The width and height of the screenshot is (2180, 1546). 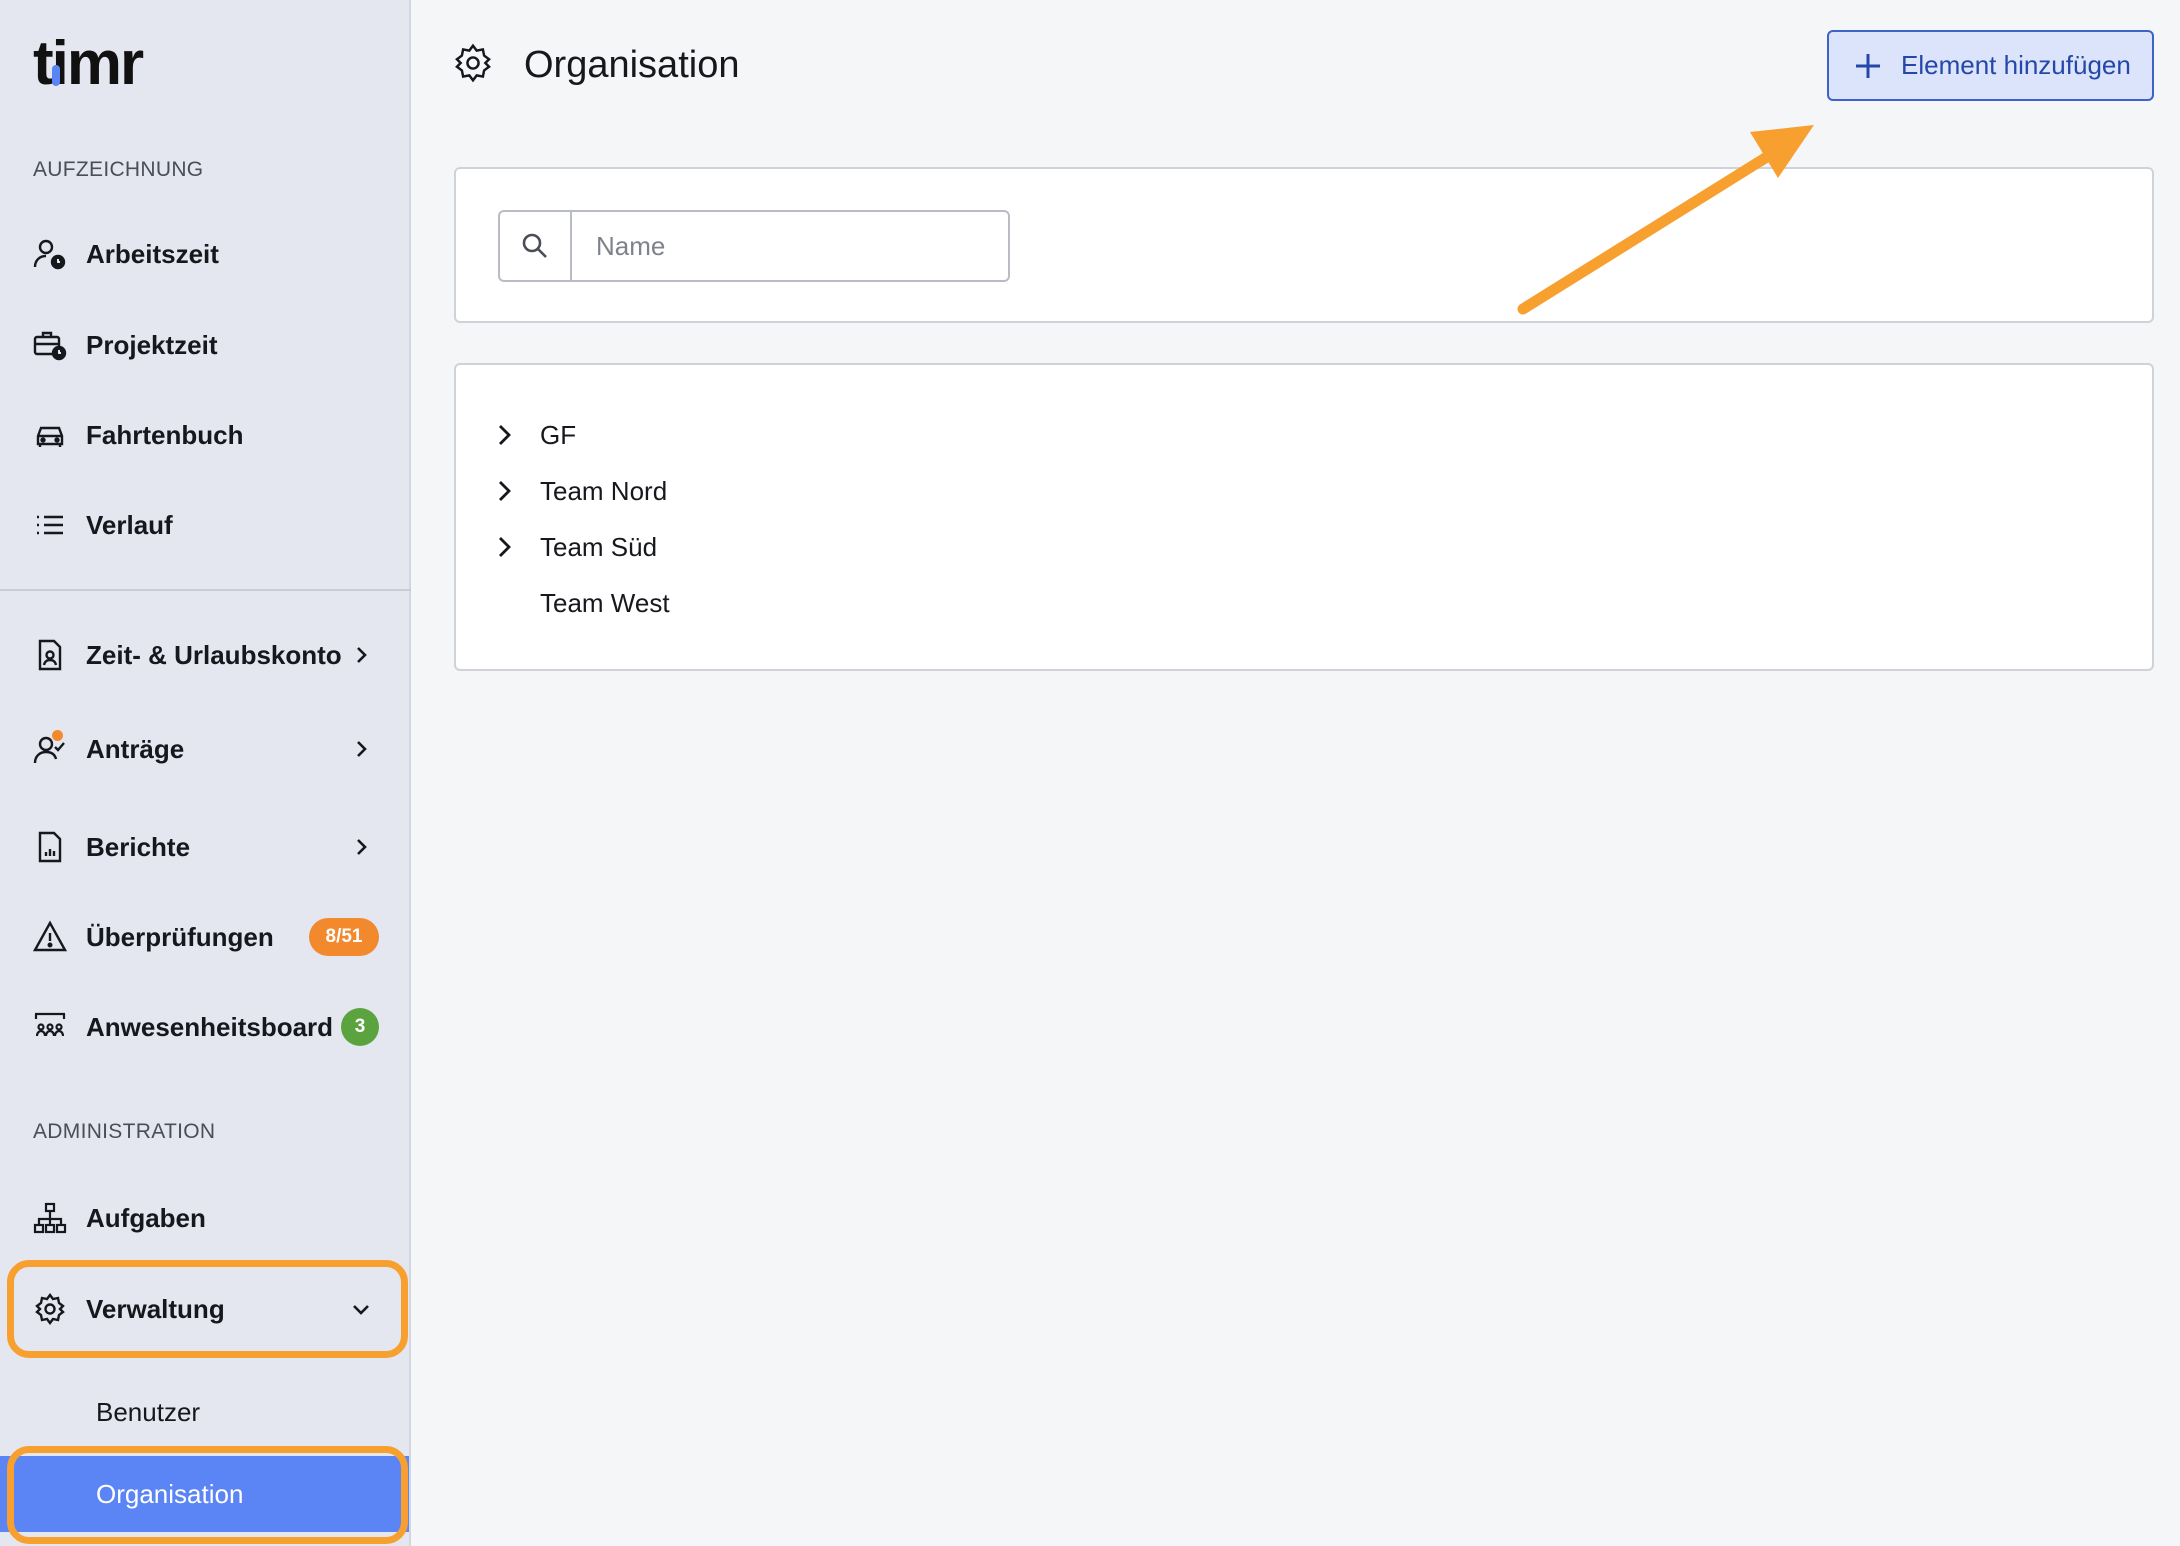 I want to click on sidebar-item-label: Anwesenheitsboard, so click(x=210, y=1026).